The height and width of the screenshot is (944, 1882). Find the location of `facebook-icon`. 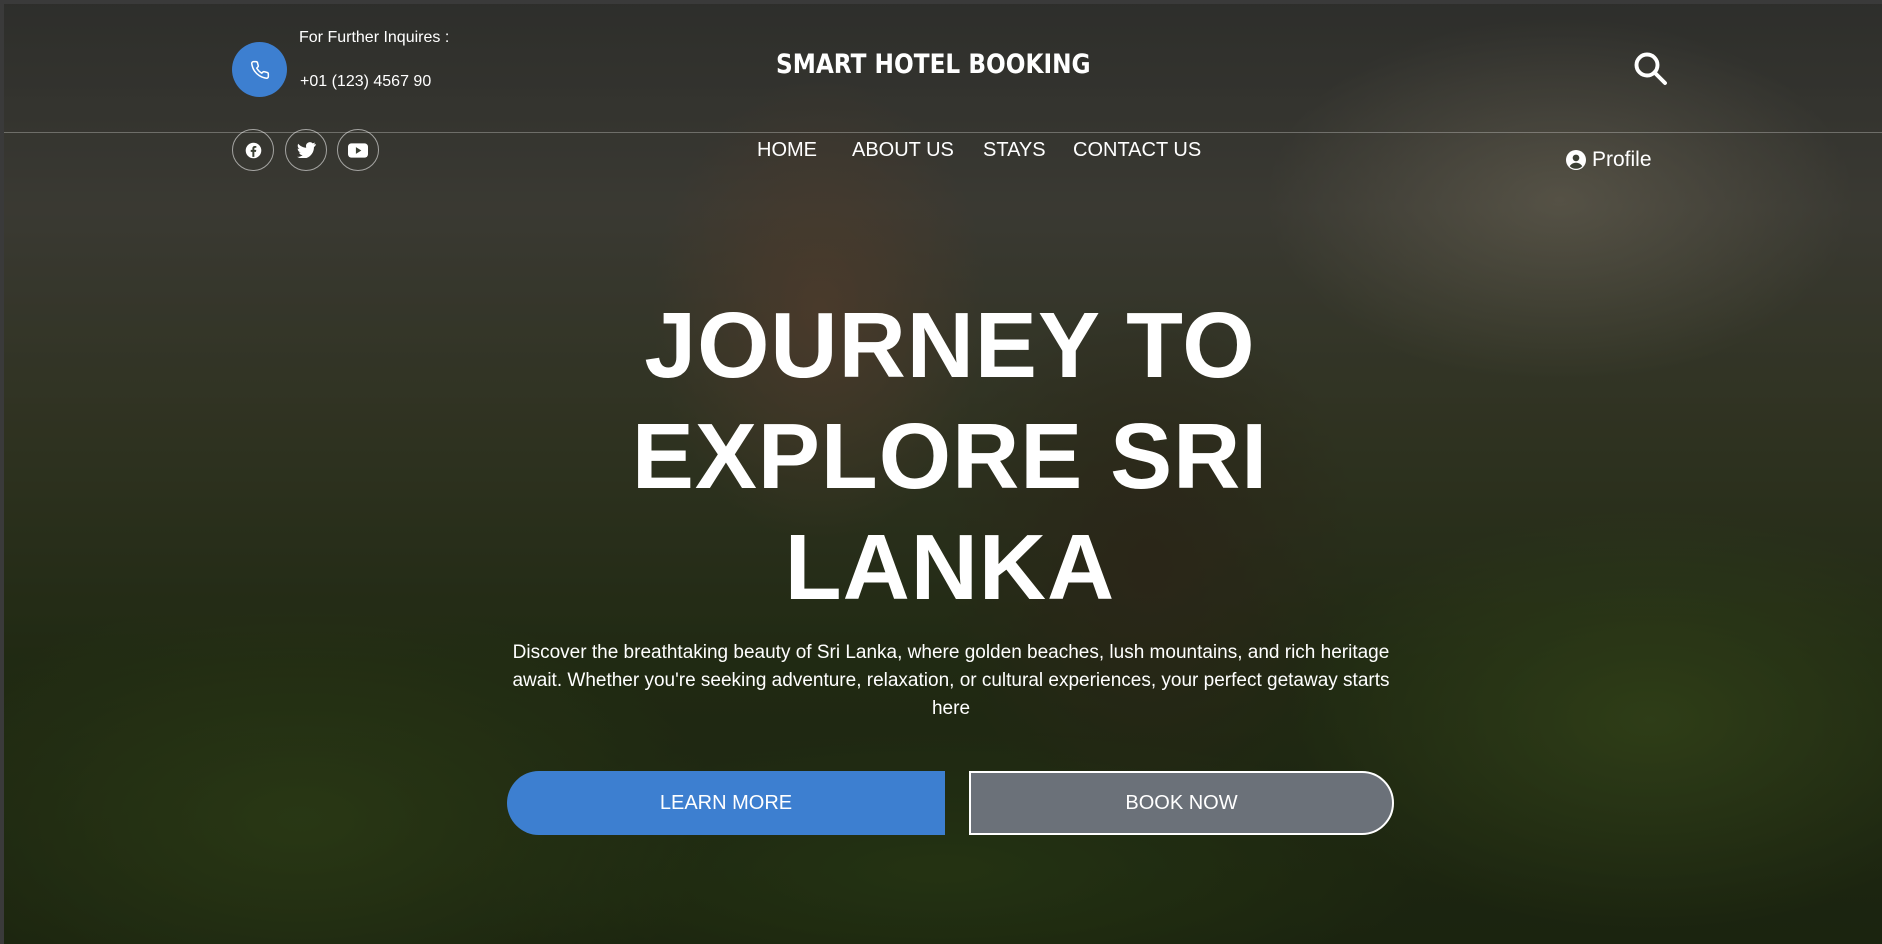

facebook-icon is located at coordinates (253, 150).